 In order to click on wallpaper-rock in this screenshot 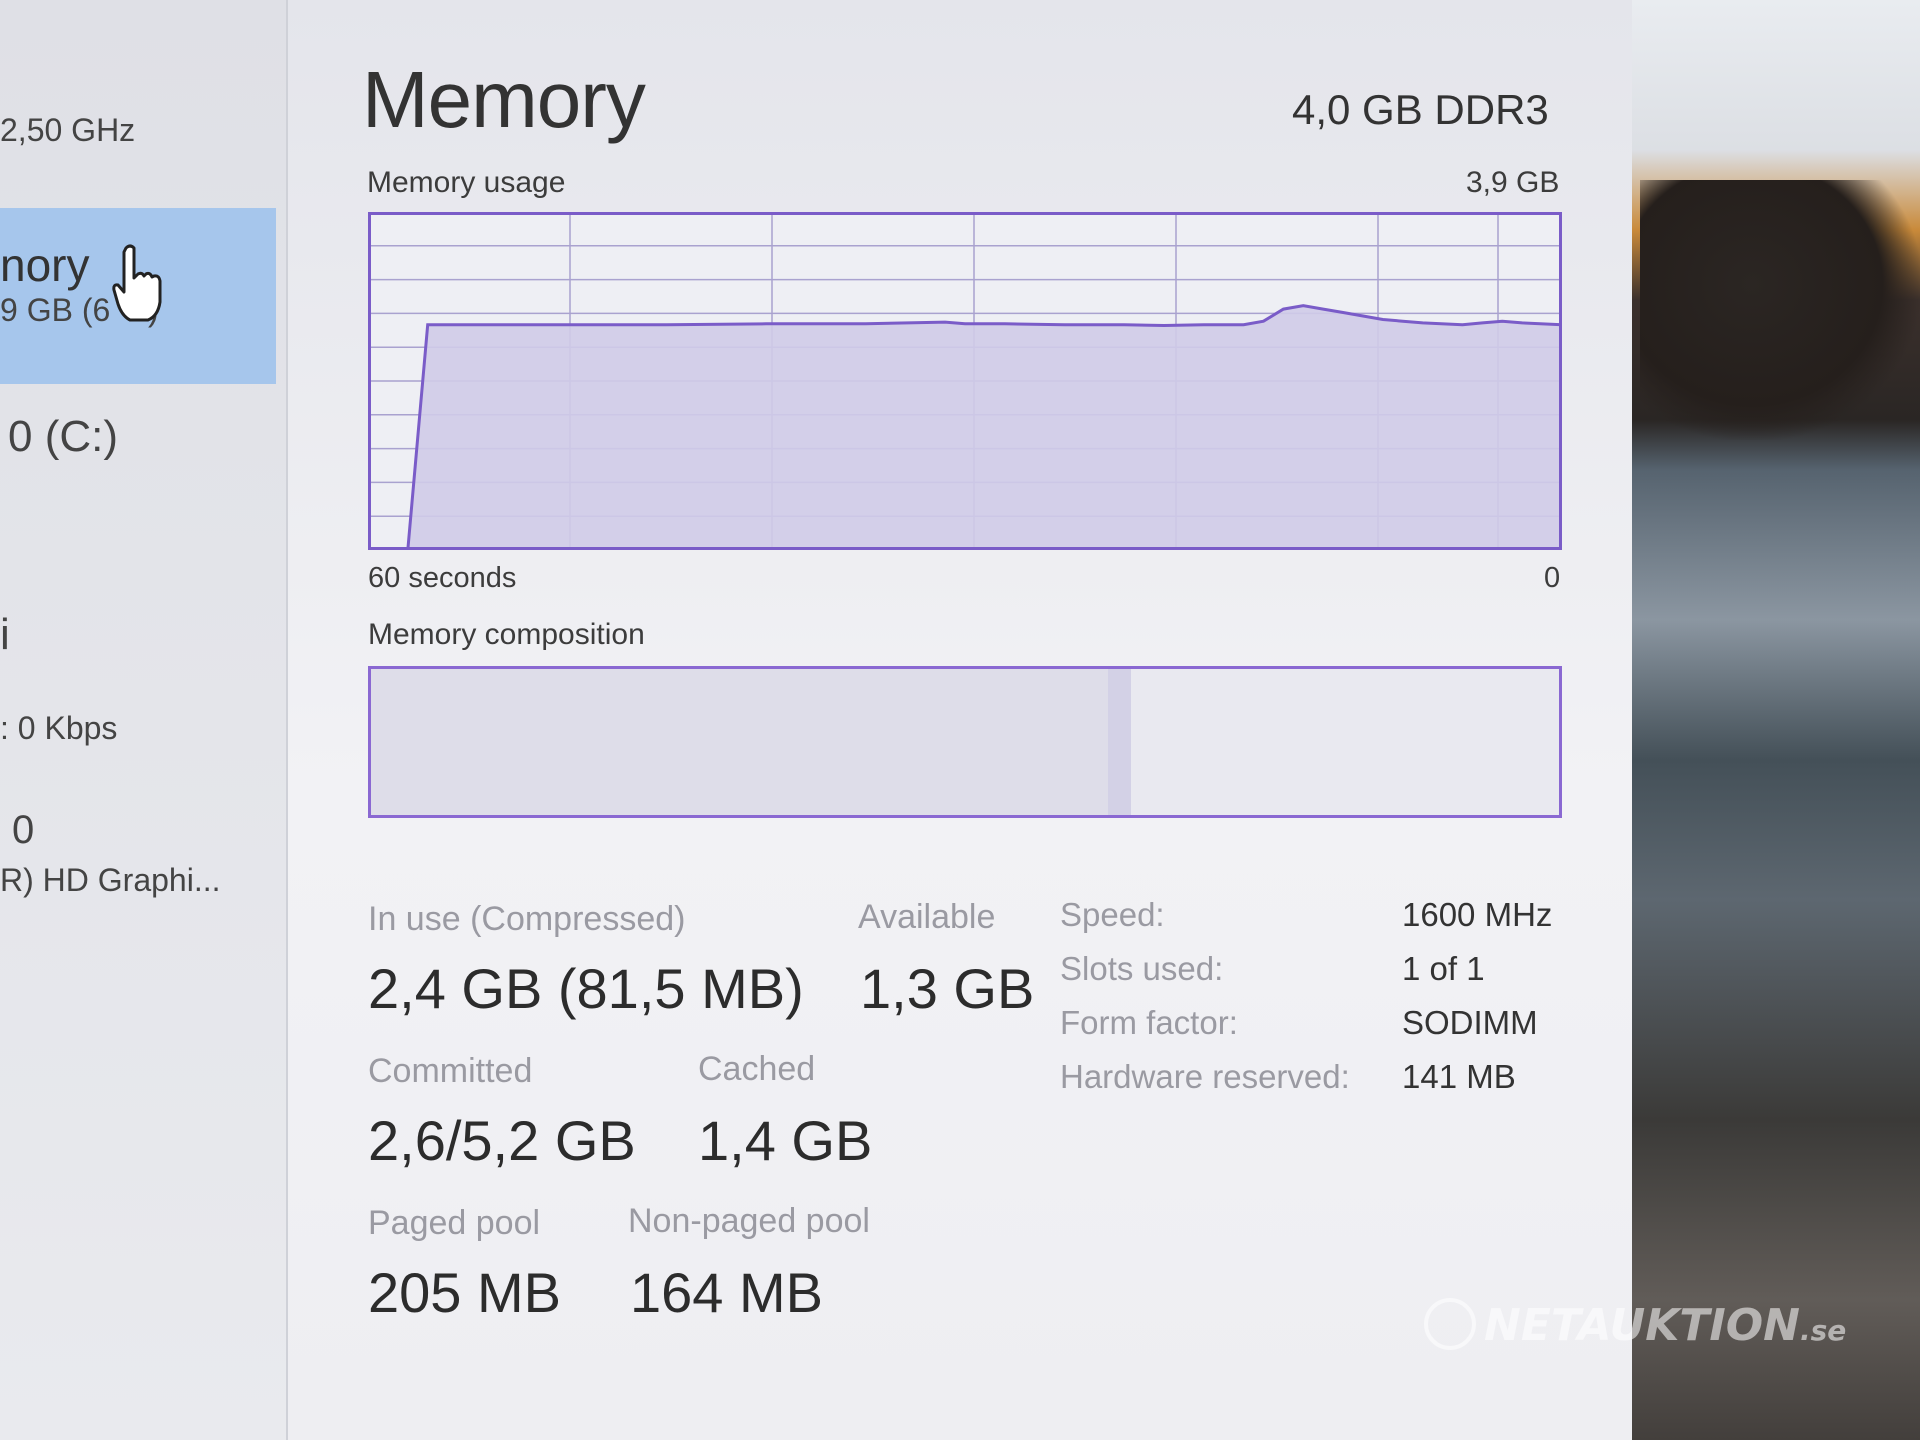, I will do `click(1780, 310)`.